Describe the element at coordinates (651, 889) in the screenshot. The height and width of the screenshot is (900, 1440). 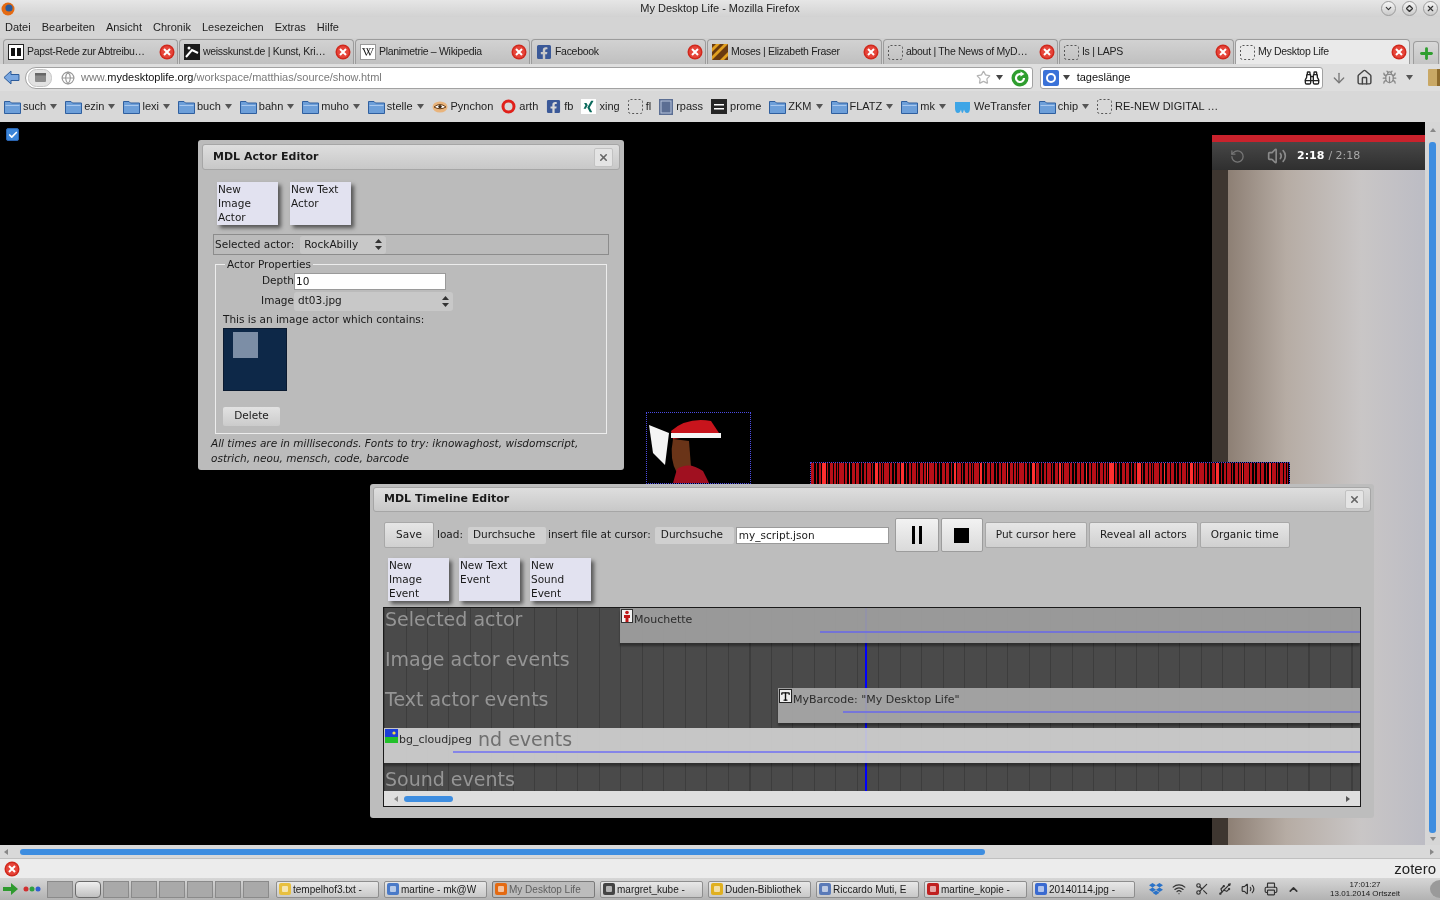
I see `task-button: margret_kube -` at that location.